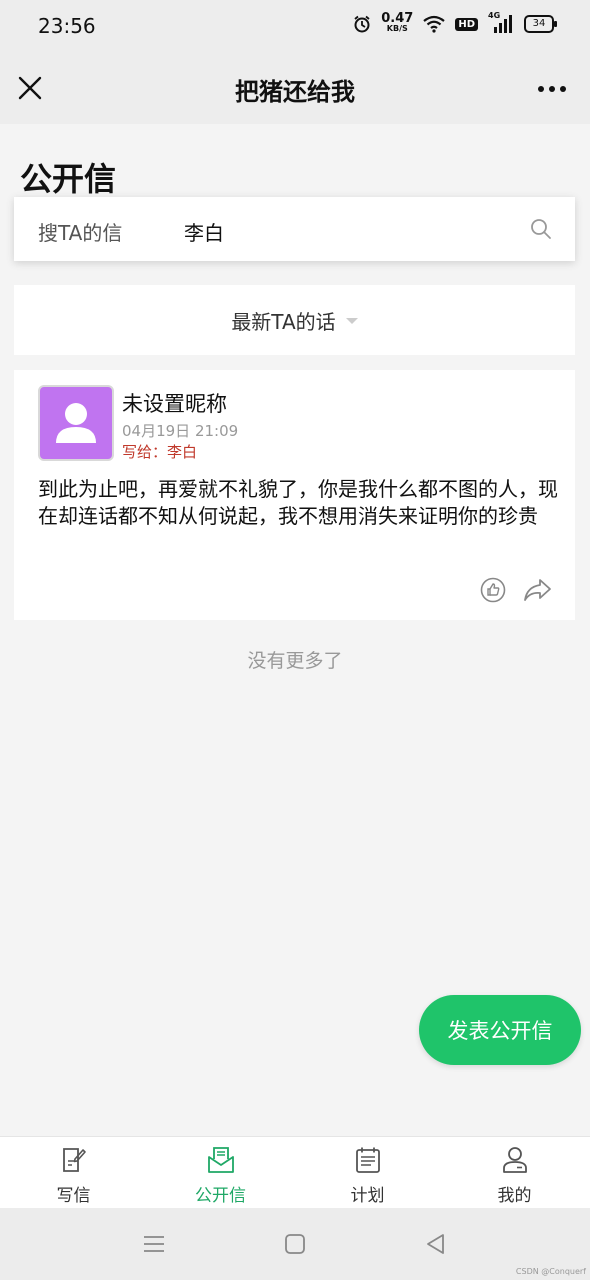 This screenshot has height=1280, width=590. What do you see at coordinates (67, 26) in the screenshot?
I see `status-time: 23:56` at bounding box center [67, 26].